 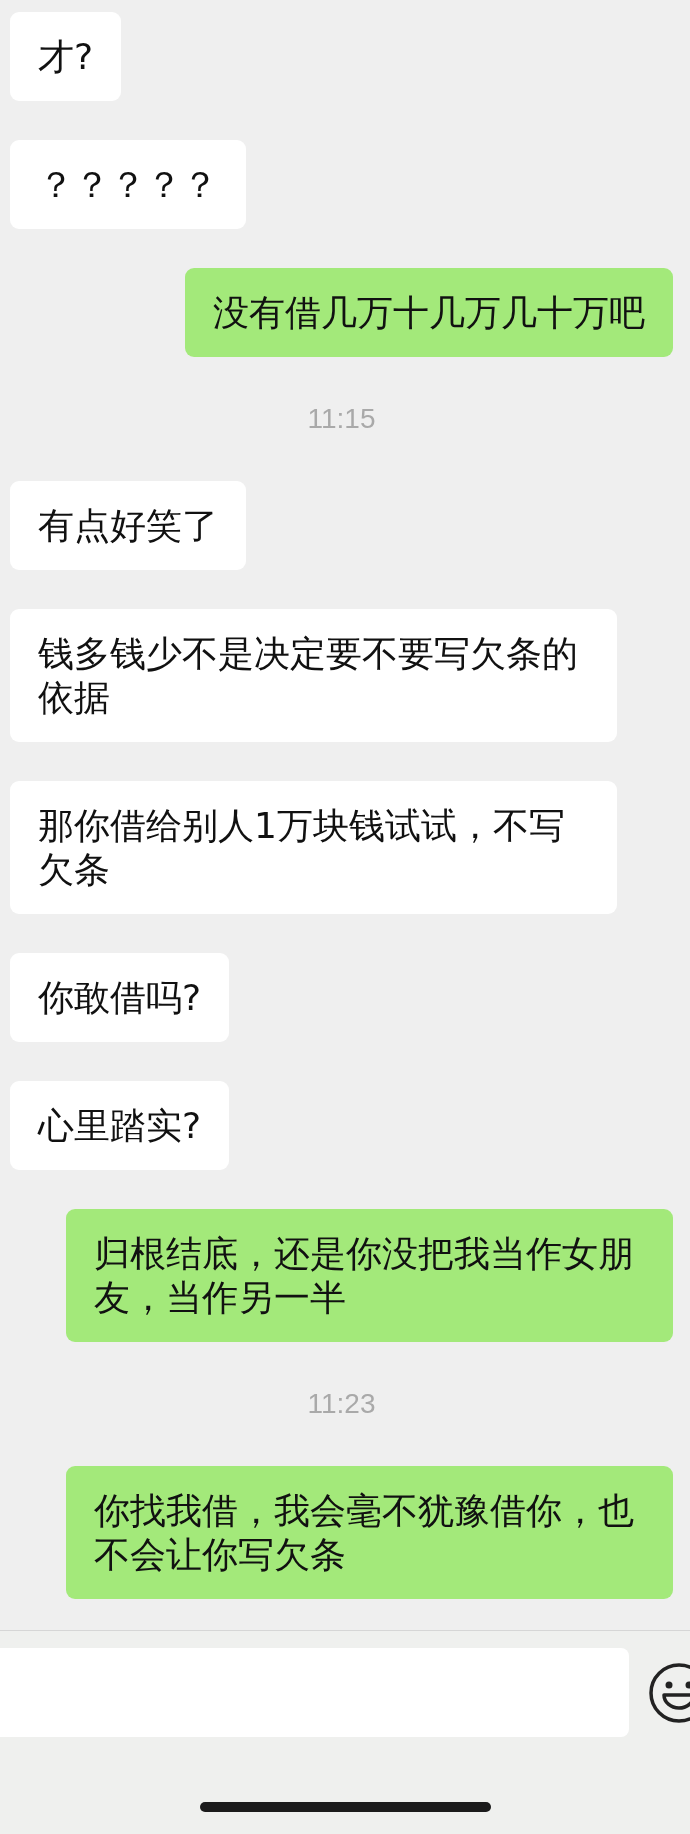 What do you see at coordinates (341, 1404) in the screenshot?
I see `timestamp: 11:23` at bounding box center [341, 1404].